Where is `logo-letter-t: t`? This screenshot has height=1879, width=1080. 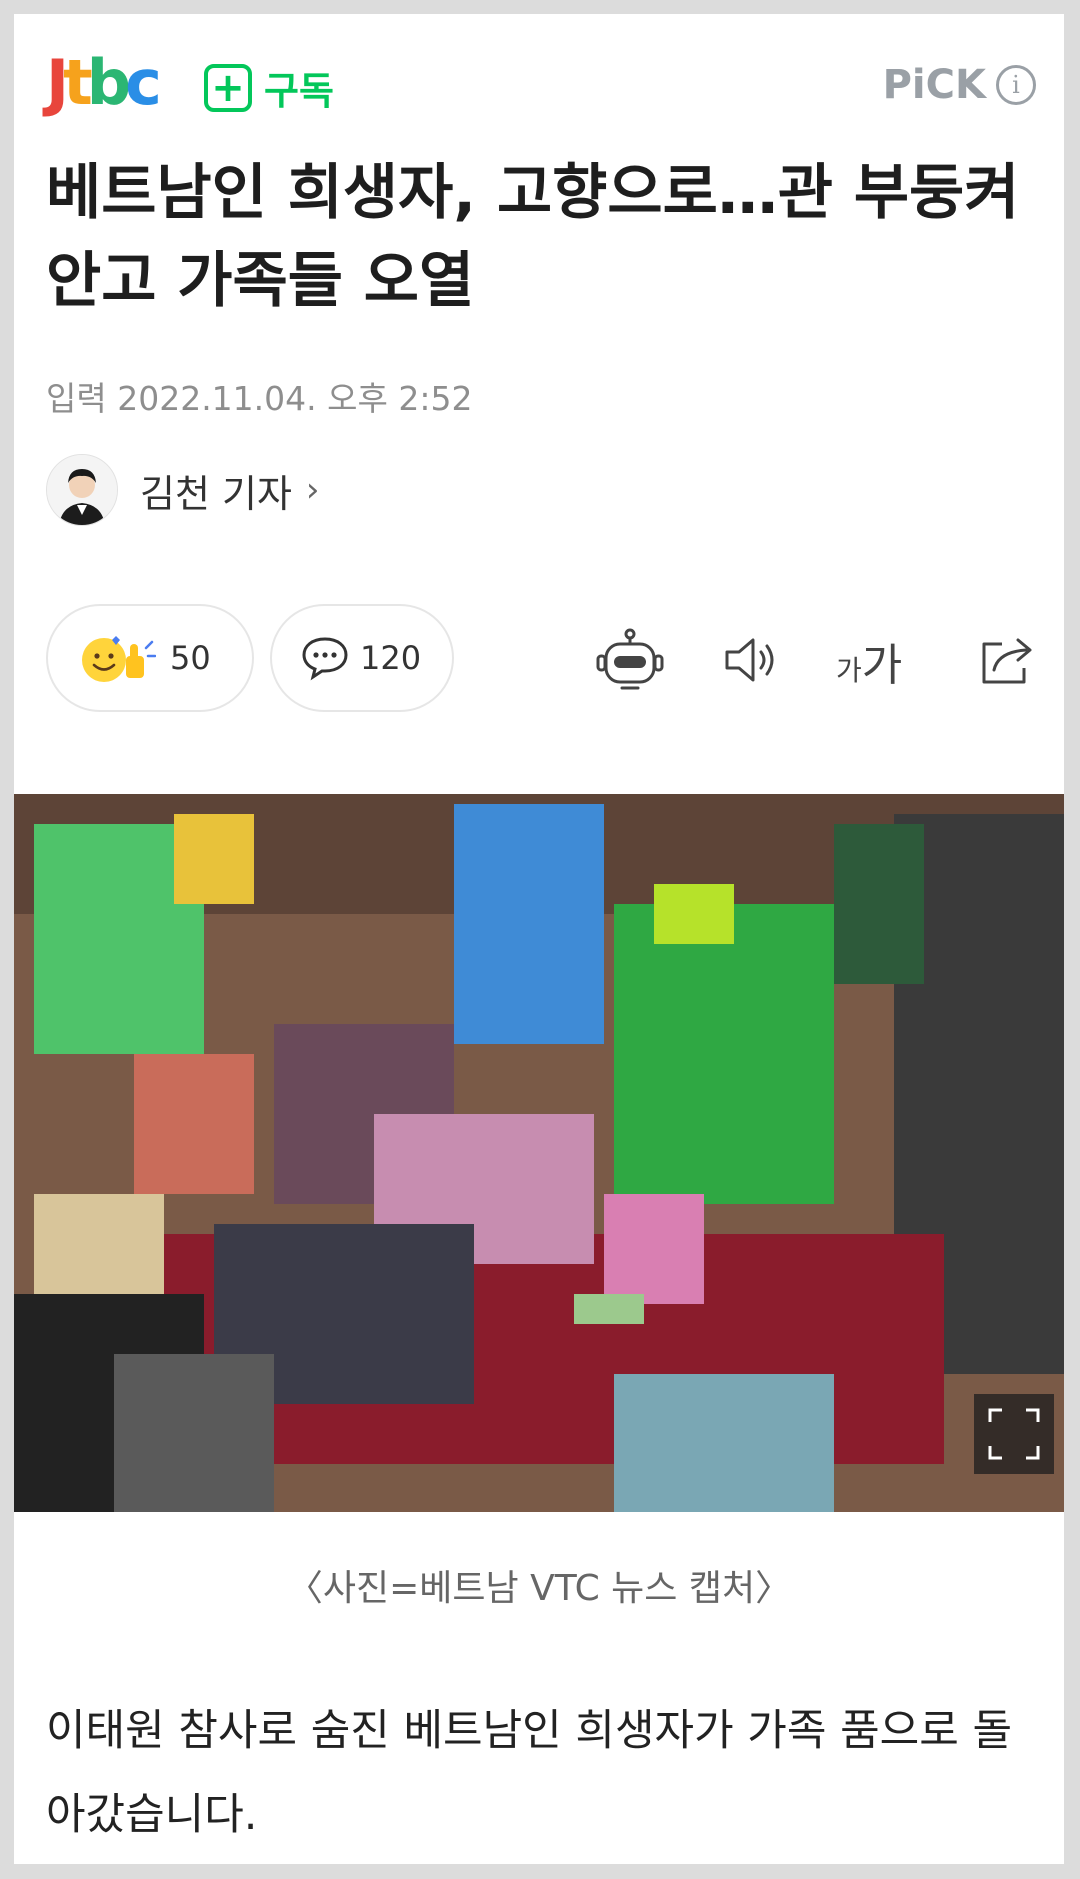 logo-letter-t: t is located at coordinates (78, 82).